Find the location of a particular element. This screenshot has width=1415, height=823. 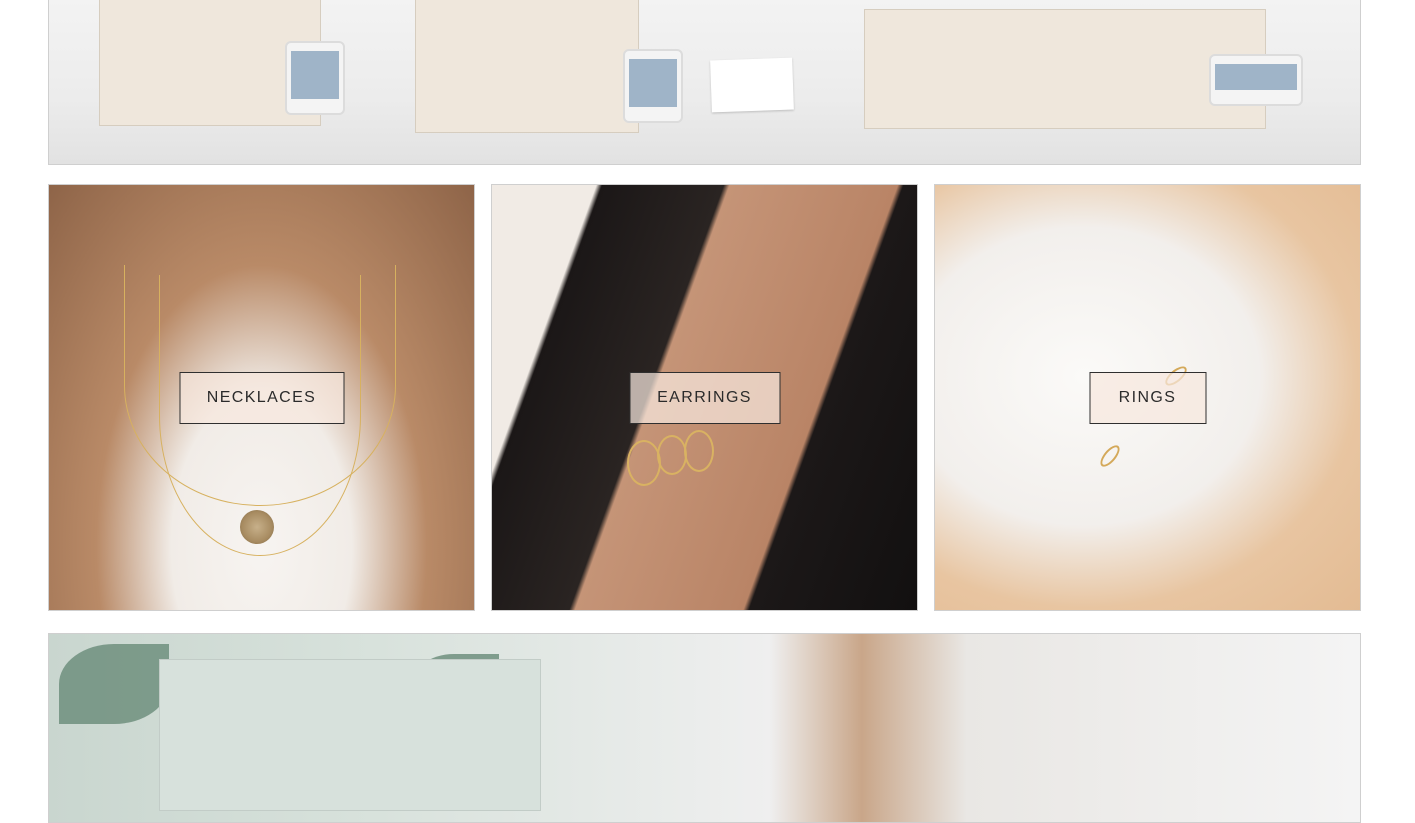

eucalyptus-leaf is located at coordinates (114, 684).